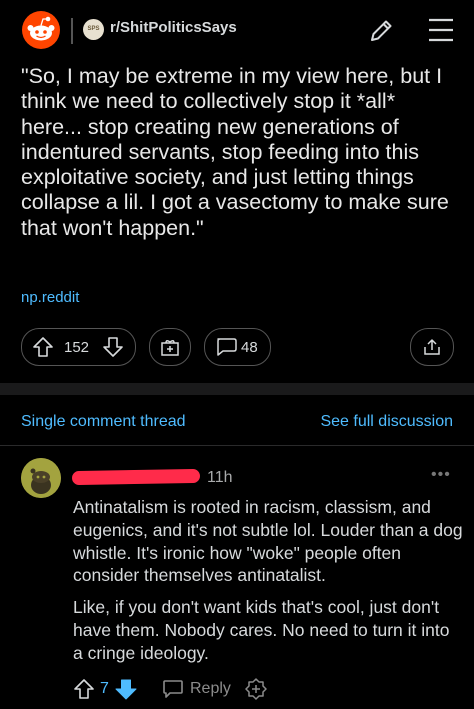 This screenshot has height=709, width=474. I want to click on menu-icon, so click(441, 30).